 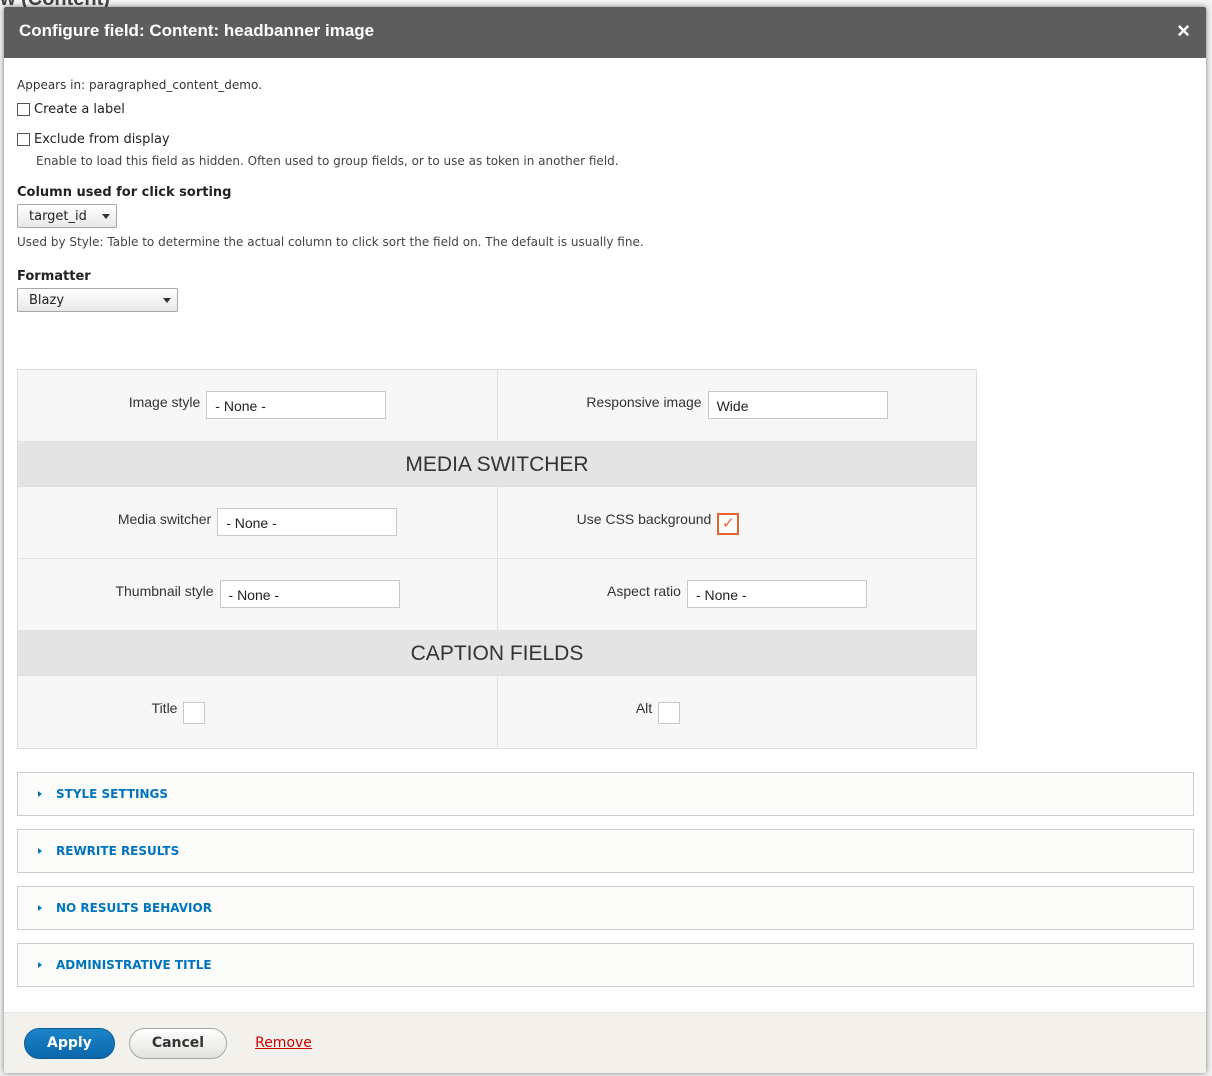 I want to click on caption-title-label: Title, so click(x=164, y=708).